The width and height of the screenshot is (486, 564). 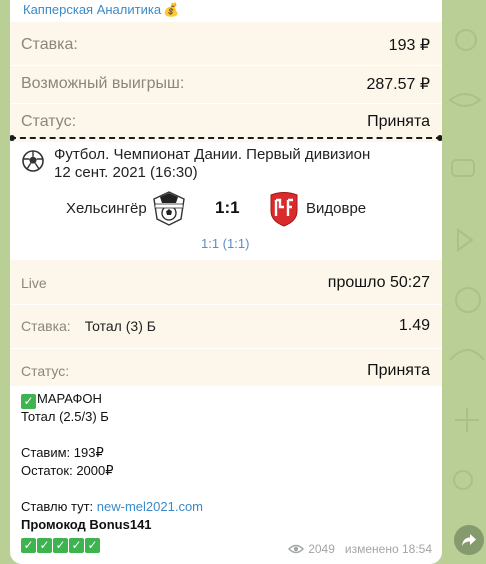 I want to click on bet-market: Тотал (3) Б, so click(x=120, y=326).